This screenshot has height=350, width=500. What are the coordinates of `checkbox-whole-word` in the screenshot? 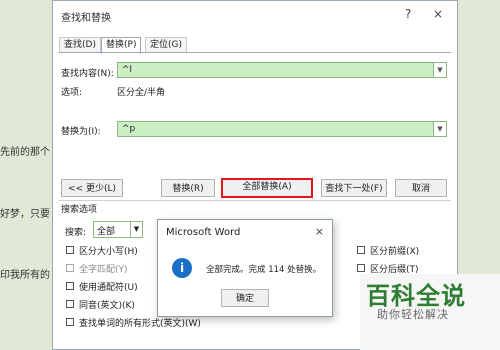 It's located at (70, 268).